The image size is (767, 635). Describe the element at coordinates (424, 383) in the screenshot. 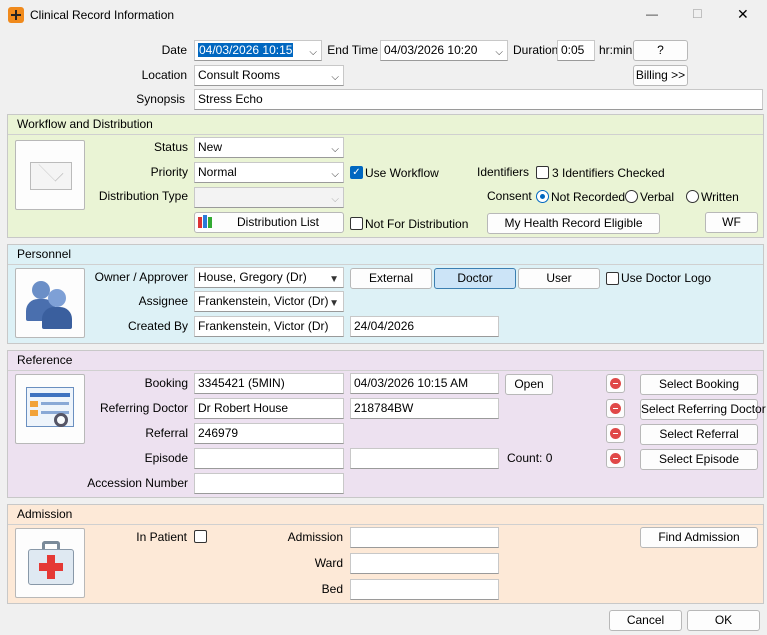

I see `booking-datetime-field: 04/03/2026 10:15 AM` at that location.